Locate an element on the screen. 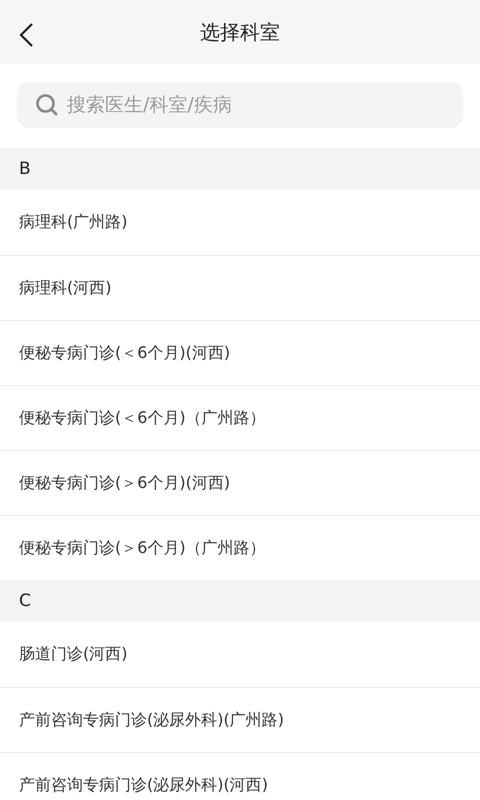 Image resolution: width=480 pixels, height=800 pixels. search-icon is located at coordinates (47, 105).